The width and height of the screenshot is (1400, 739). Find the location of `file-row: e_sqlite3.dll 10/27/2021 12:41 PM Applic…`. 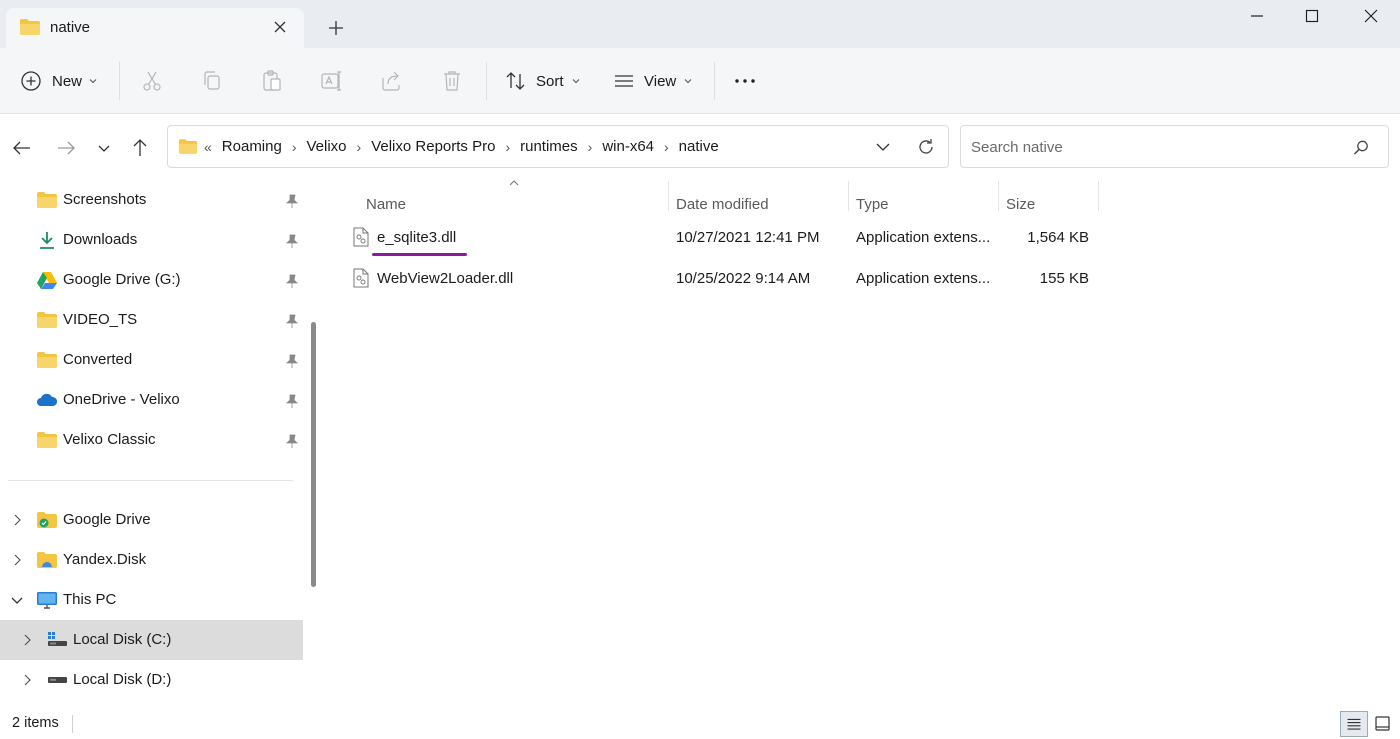

file-row: e_sqlite3.dll 10/27/2021 12:41 PM Applic… is located at coordinates (725, 238).